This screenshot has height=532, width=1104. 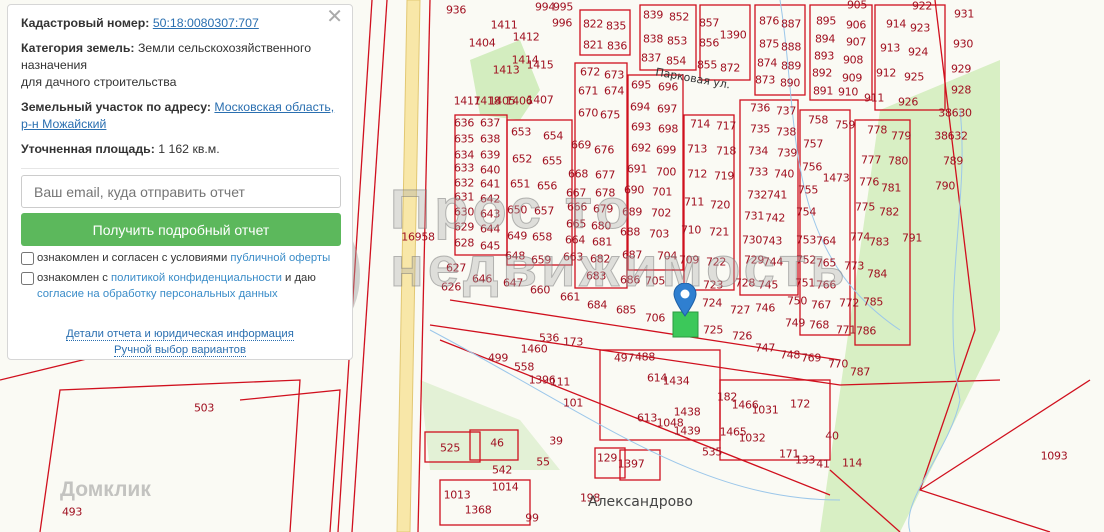 I want to click on area-label: Уточненная площадь:, so click(x=88, y=149).